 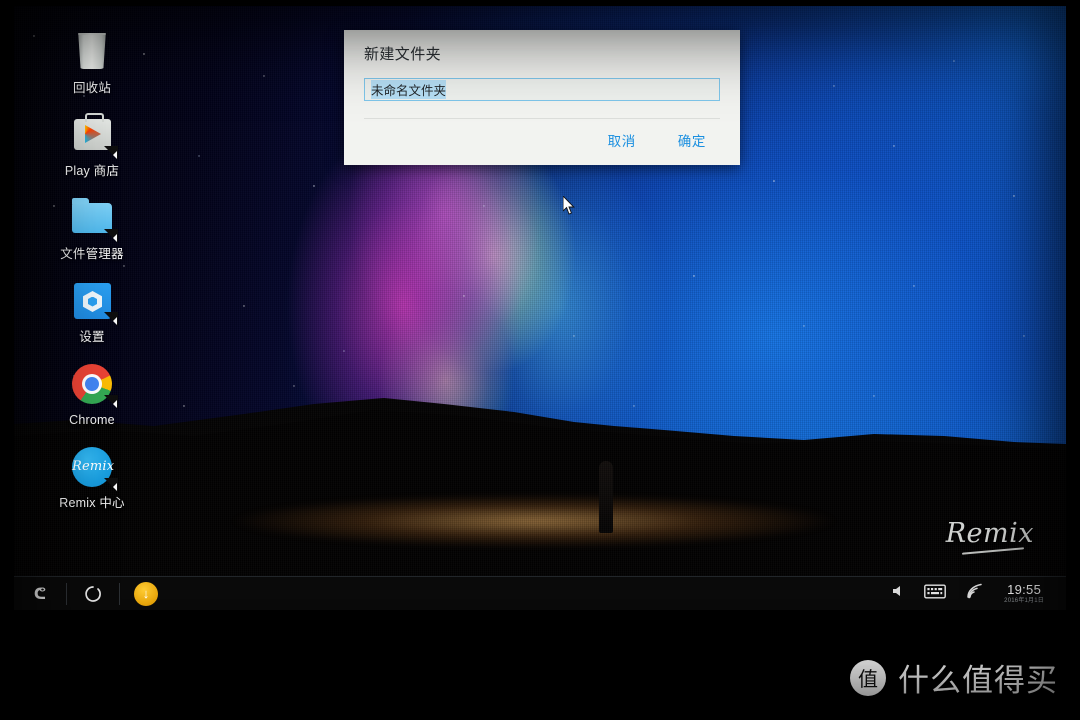 What do you see at coordinates (93, 384) in the screenshot?
I see `chrome-icon` at bounding box center [93, 384].